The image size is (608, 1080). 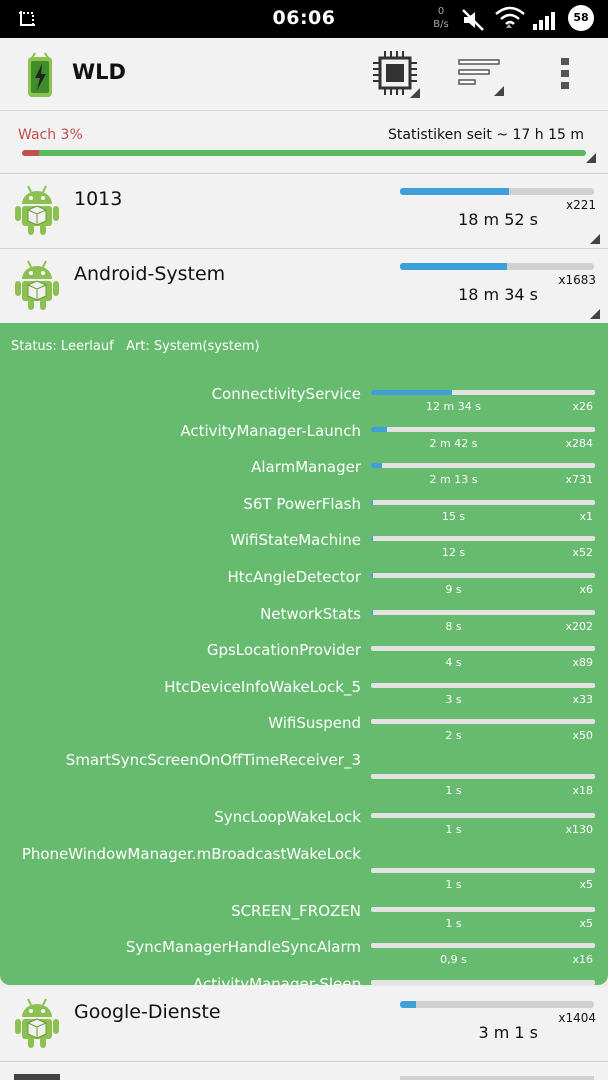 I want to click on wakelock-time: 4 s, so click(x=453, y=663).